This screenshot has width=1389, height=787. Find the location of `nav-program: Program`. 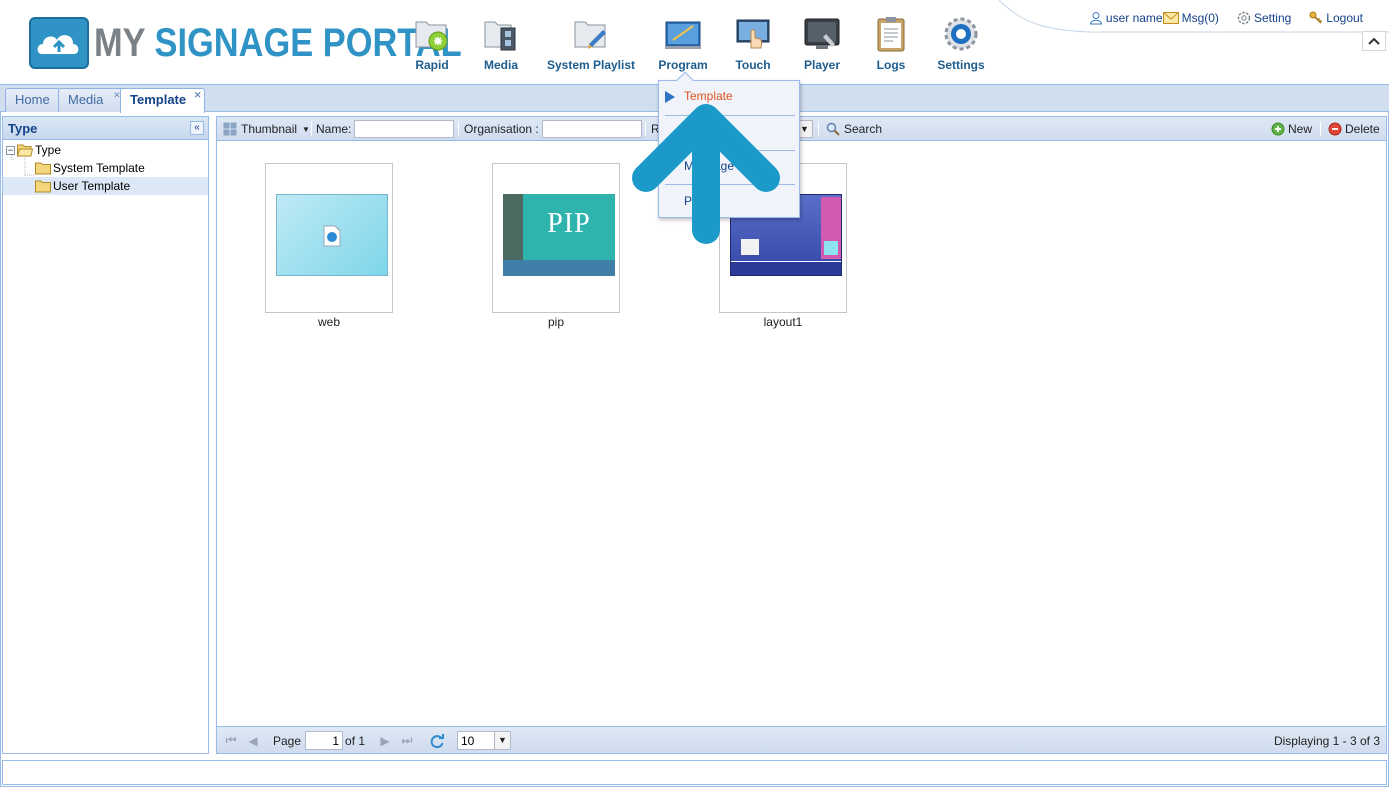

nav-program: Program is located at coordinates (683, 45).